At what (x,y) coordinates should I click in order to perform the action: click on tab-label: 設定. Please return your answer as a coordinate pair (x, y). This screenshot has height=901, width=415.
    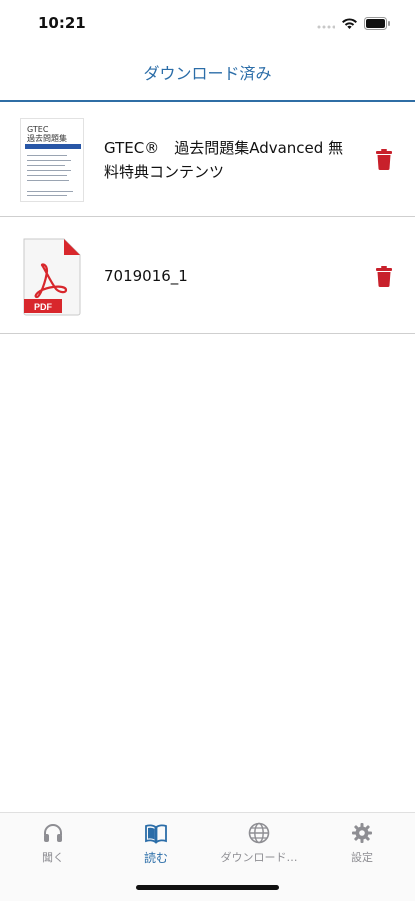
    Looking at the image, I should click on (362, 857).